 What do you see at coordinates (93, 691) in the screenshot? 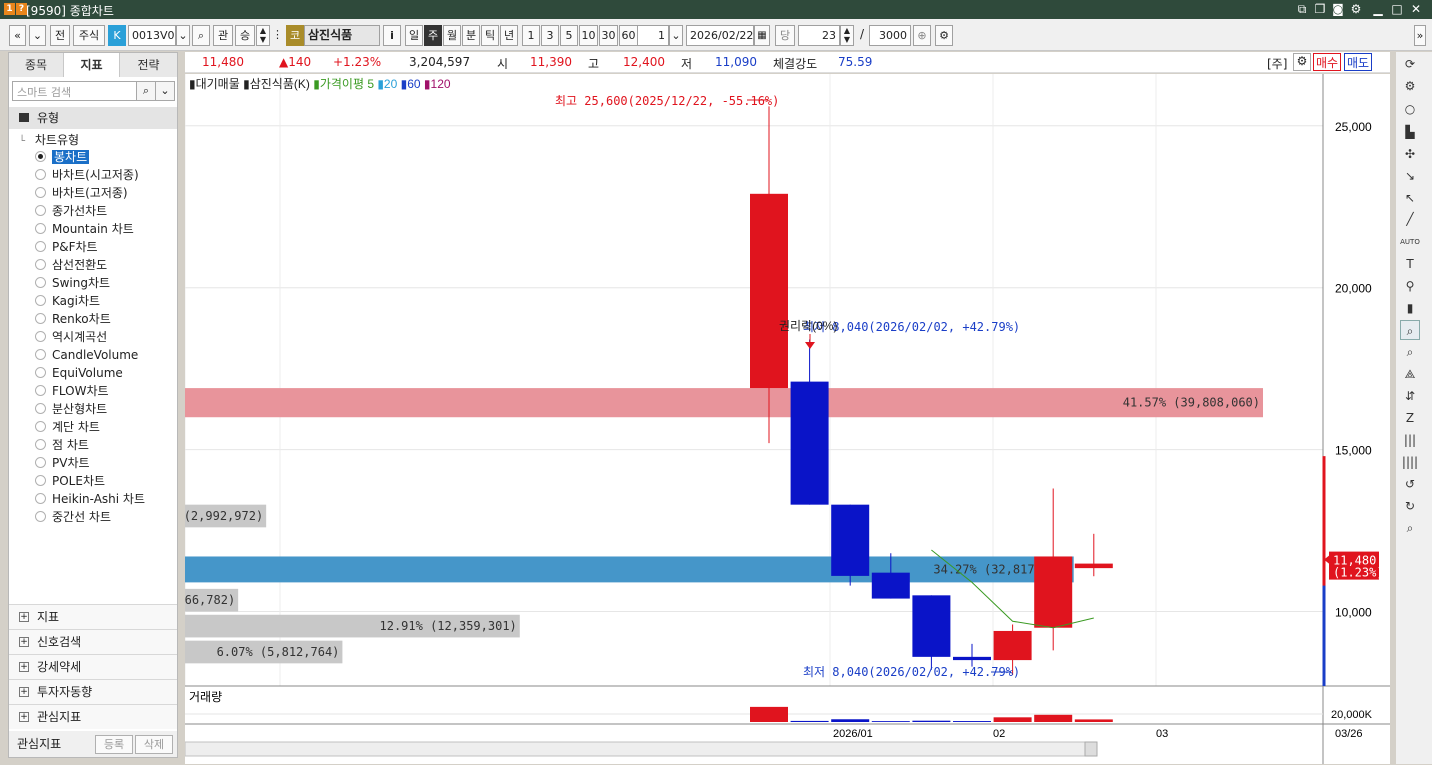
I see `folder-item: + 투자자동향` at bounding box center [93, 691].